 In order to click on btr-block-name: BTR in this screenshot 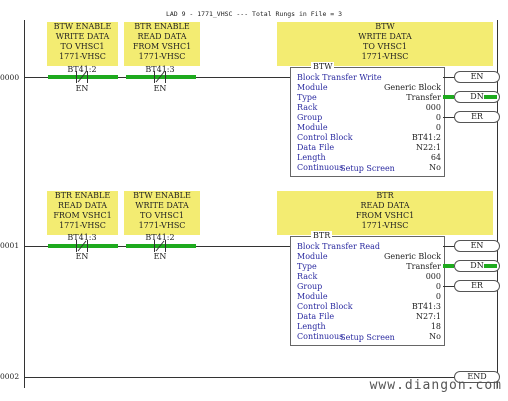, I will do `click(322, 235)`.